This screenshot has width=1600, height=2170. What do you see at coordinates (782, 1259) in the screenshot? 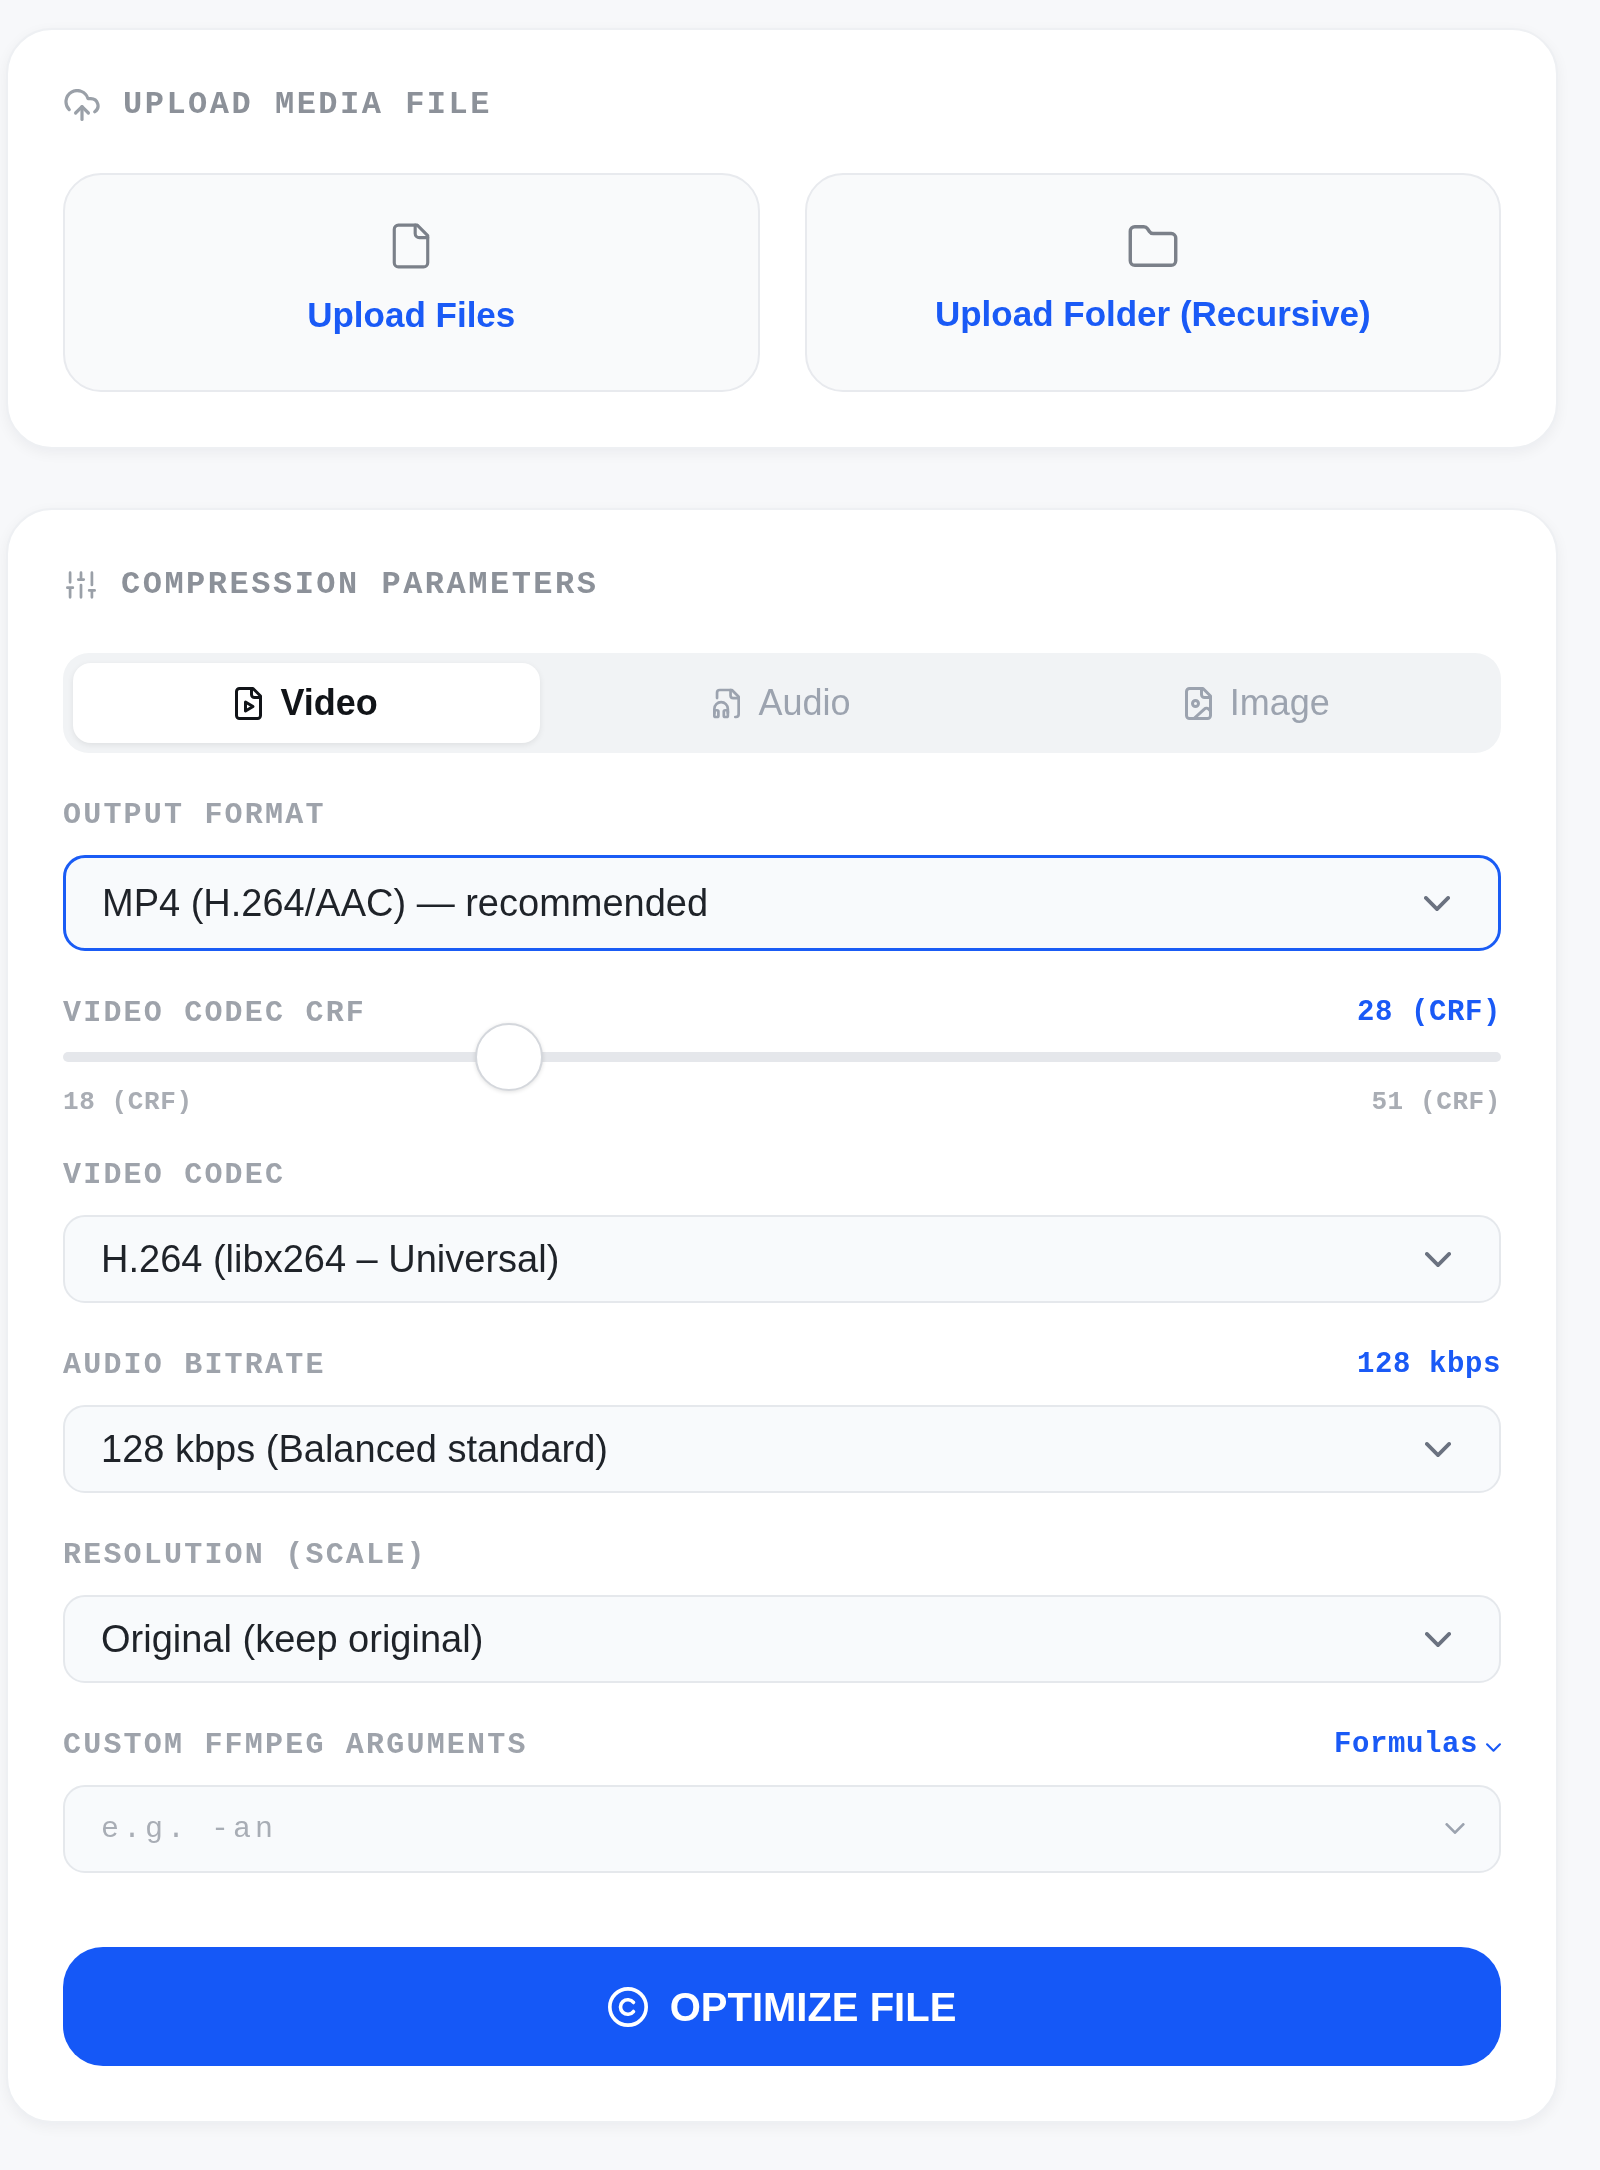
I see `dropdown-field: H.264 (libx264 – Universal)` at bounding box center [782, 1259].